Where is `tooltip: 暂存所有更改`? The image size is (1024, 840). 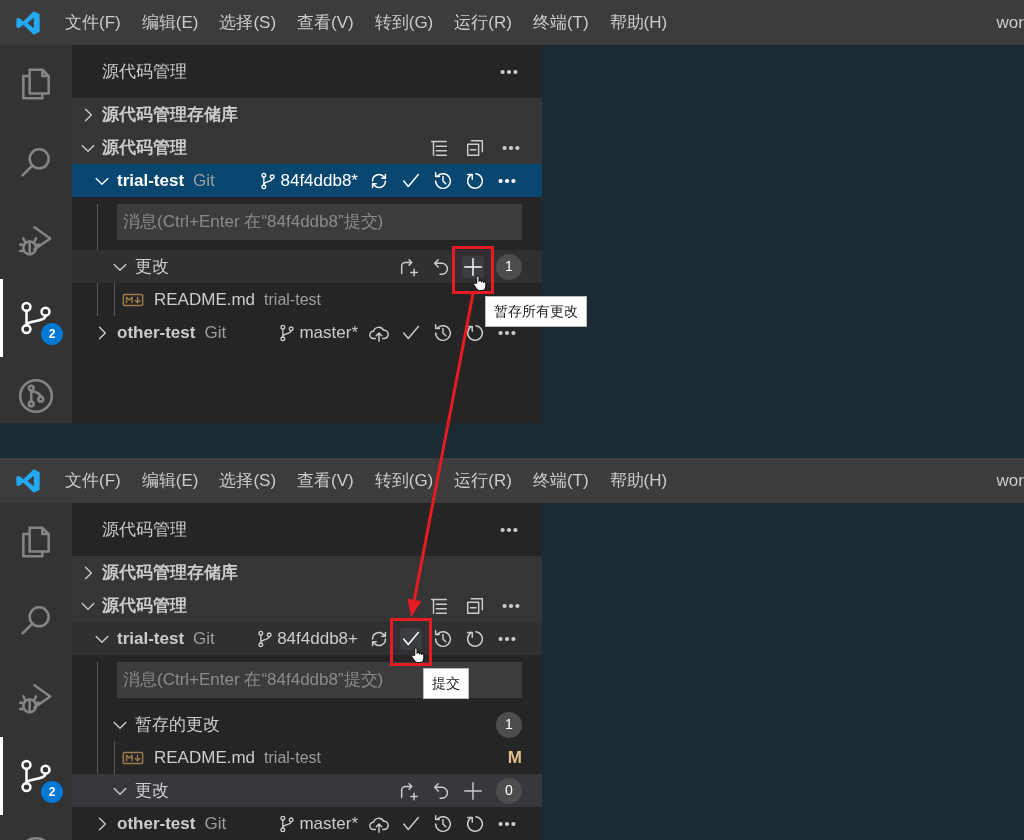 tooltip: 暂存所有更改 is located at coordinates (536, 311).